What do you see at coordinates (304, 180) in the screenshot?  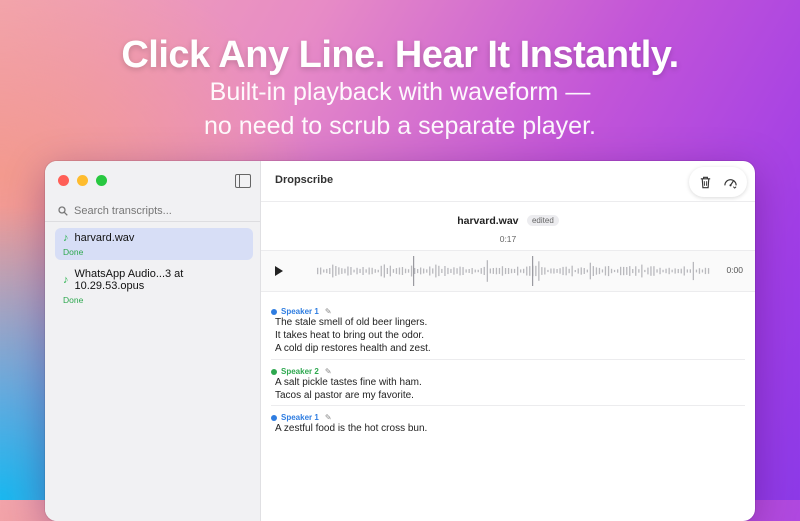 I see `app-title: Dropscribe` at bounding box center [304, 180].